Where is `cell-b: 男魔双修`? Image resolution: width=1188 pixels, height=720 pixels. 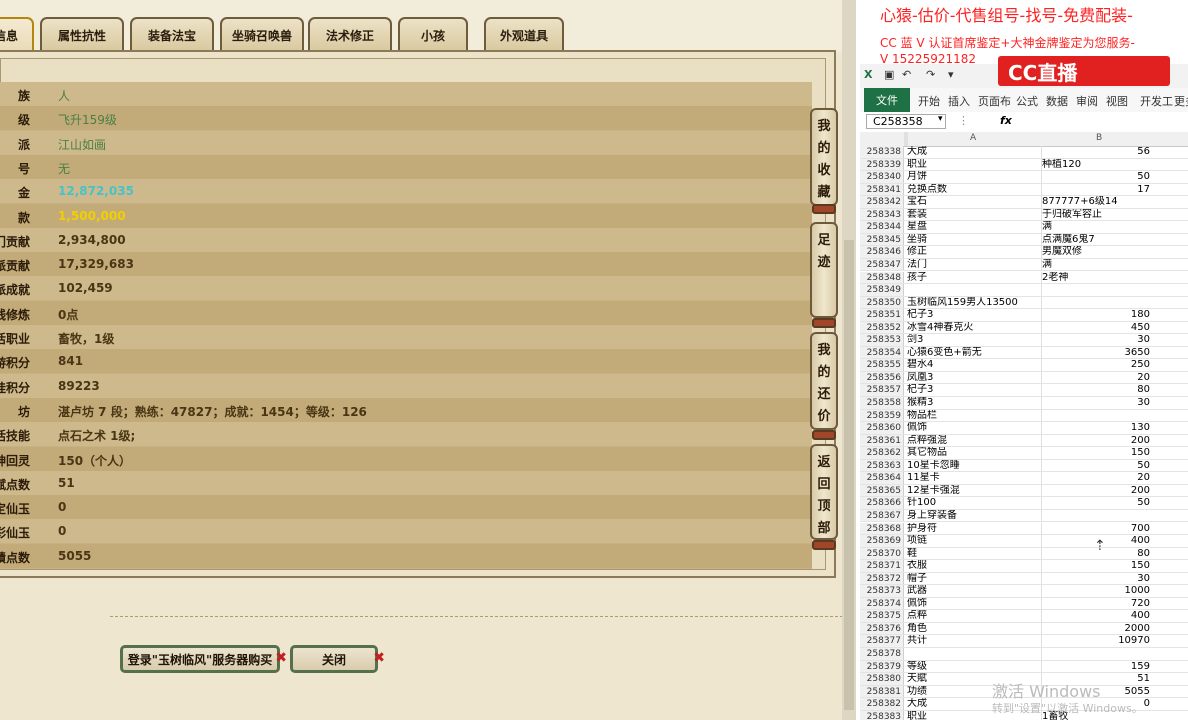 cell-b: 男魔双修 is located at coordinates (1098, 252).